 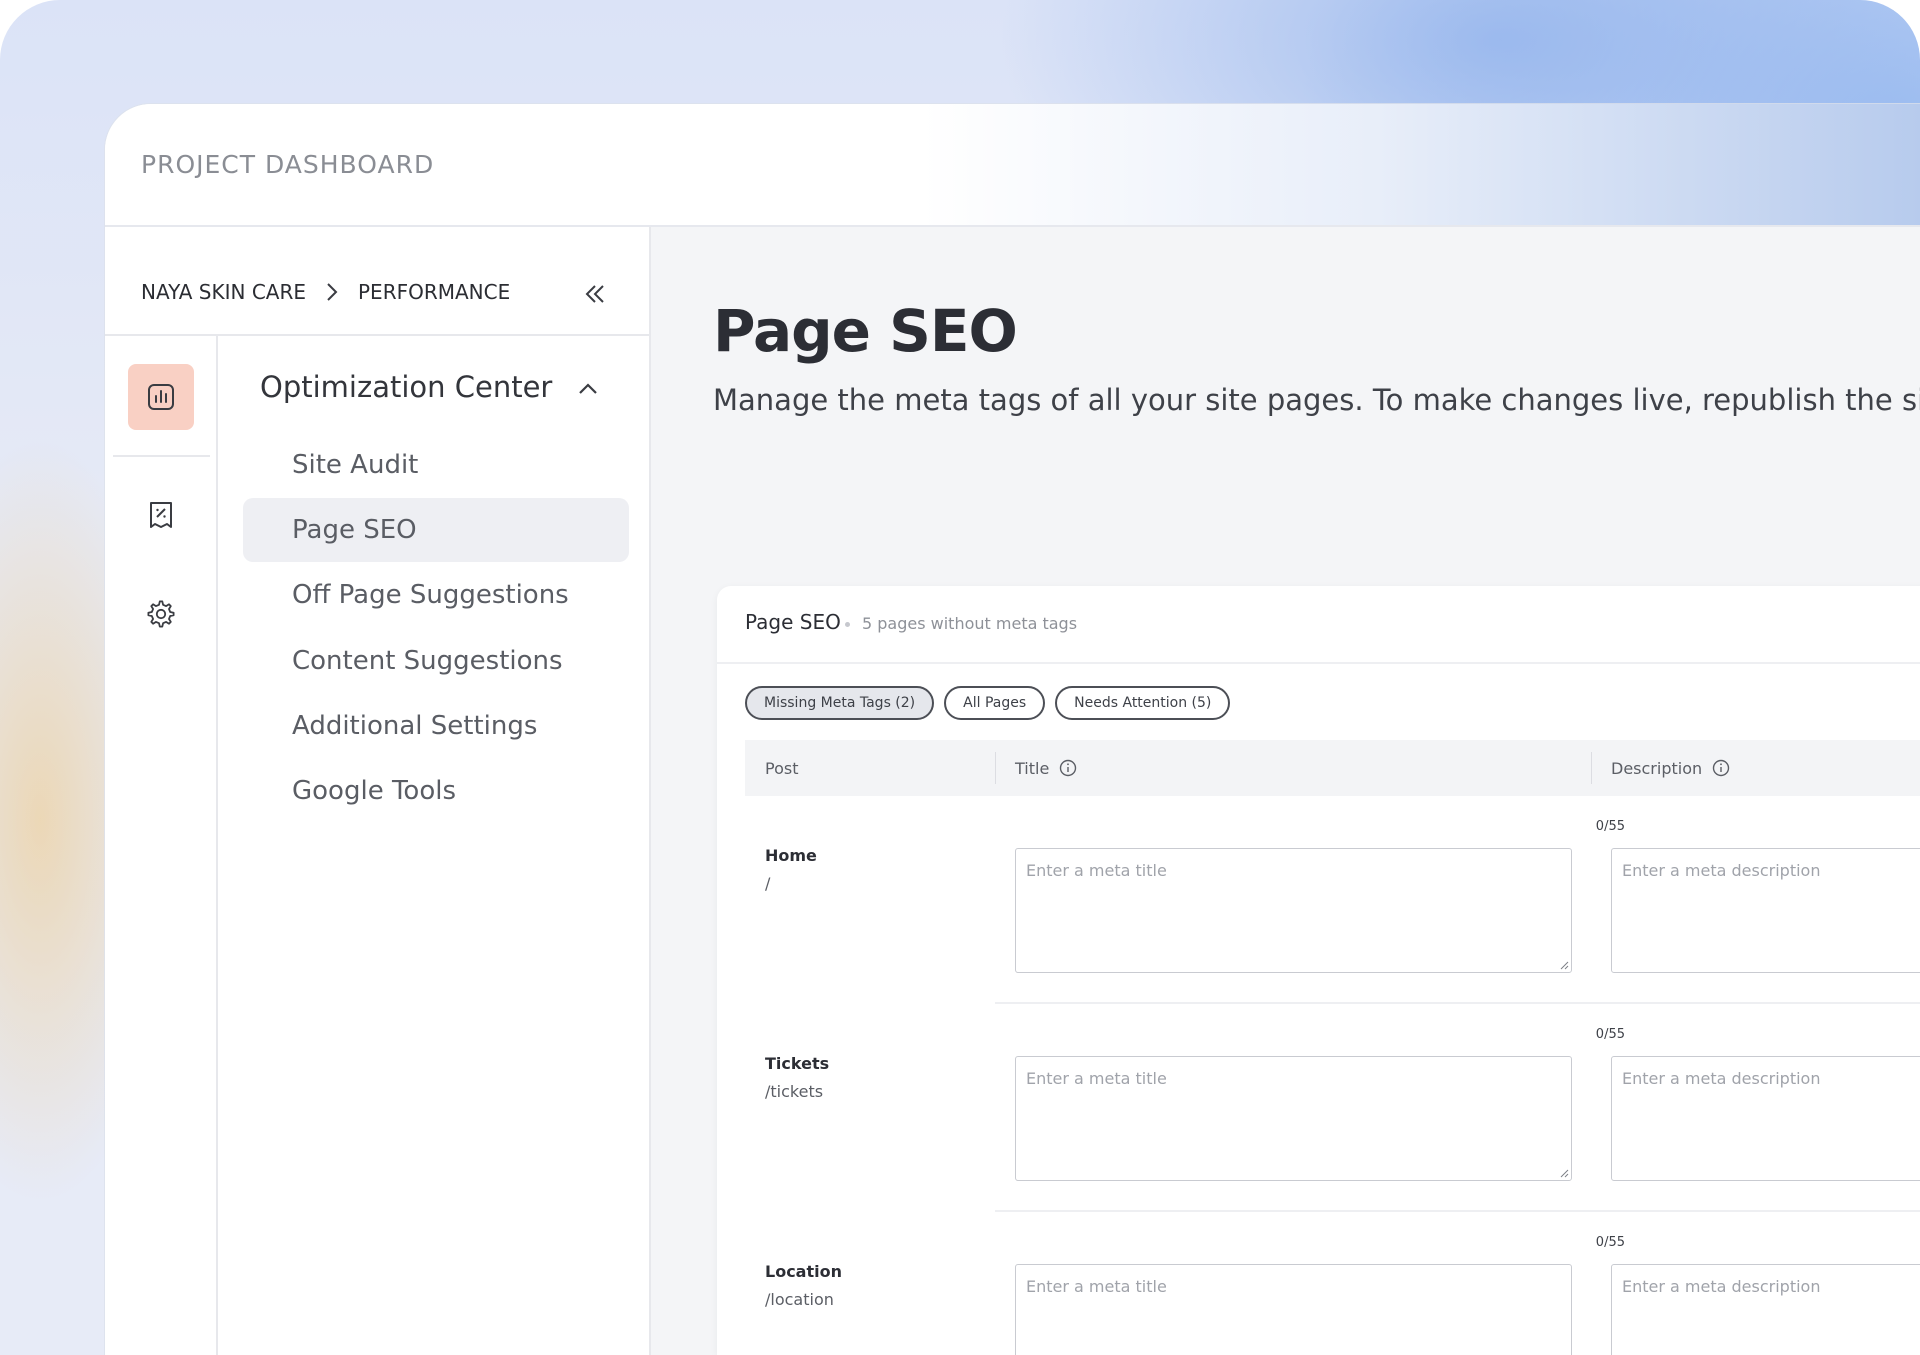 I want to click on sidebar-item-site-audit: Site Audit, so click(x=436, y=465).